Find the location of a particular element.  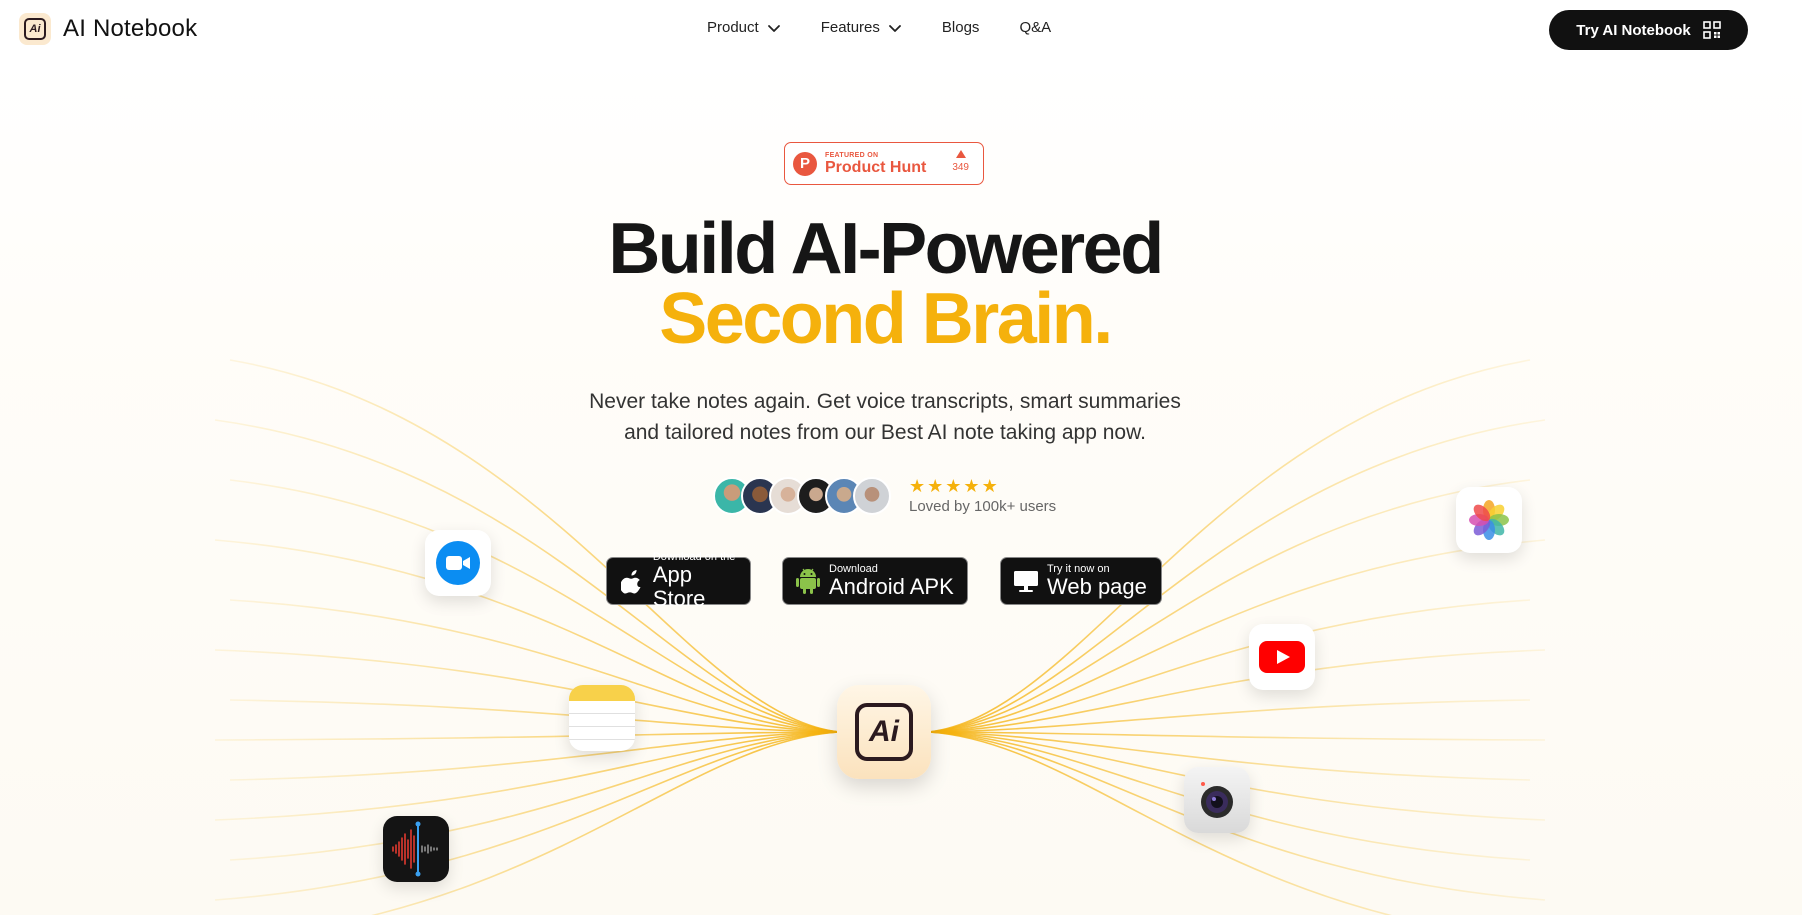

product-hunt-badge: P FEATURED ON Product Hunt 349 is located at coordinates (884, 163).